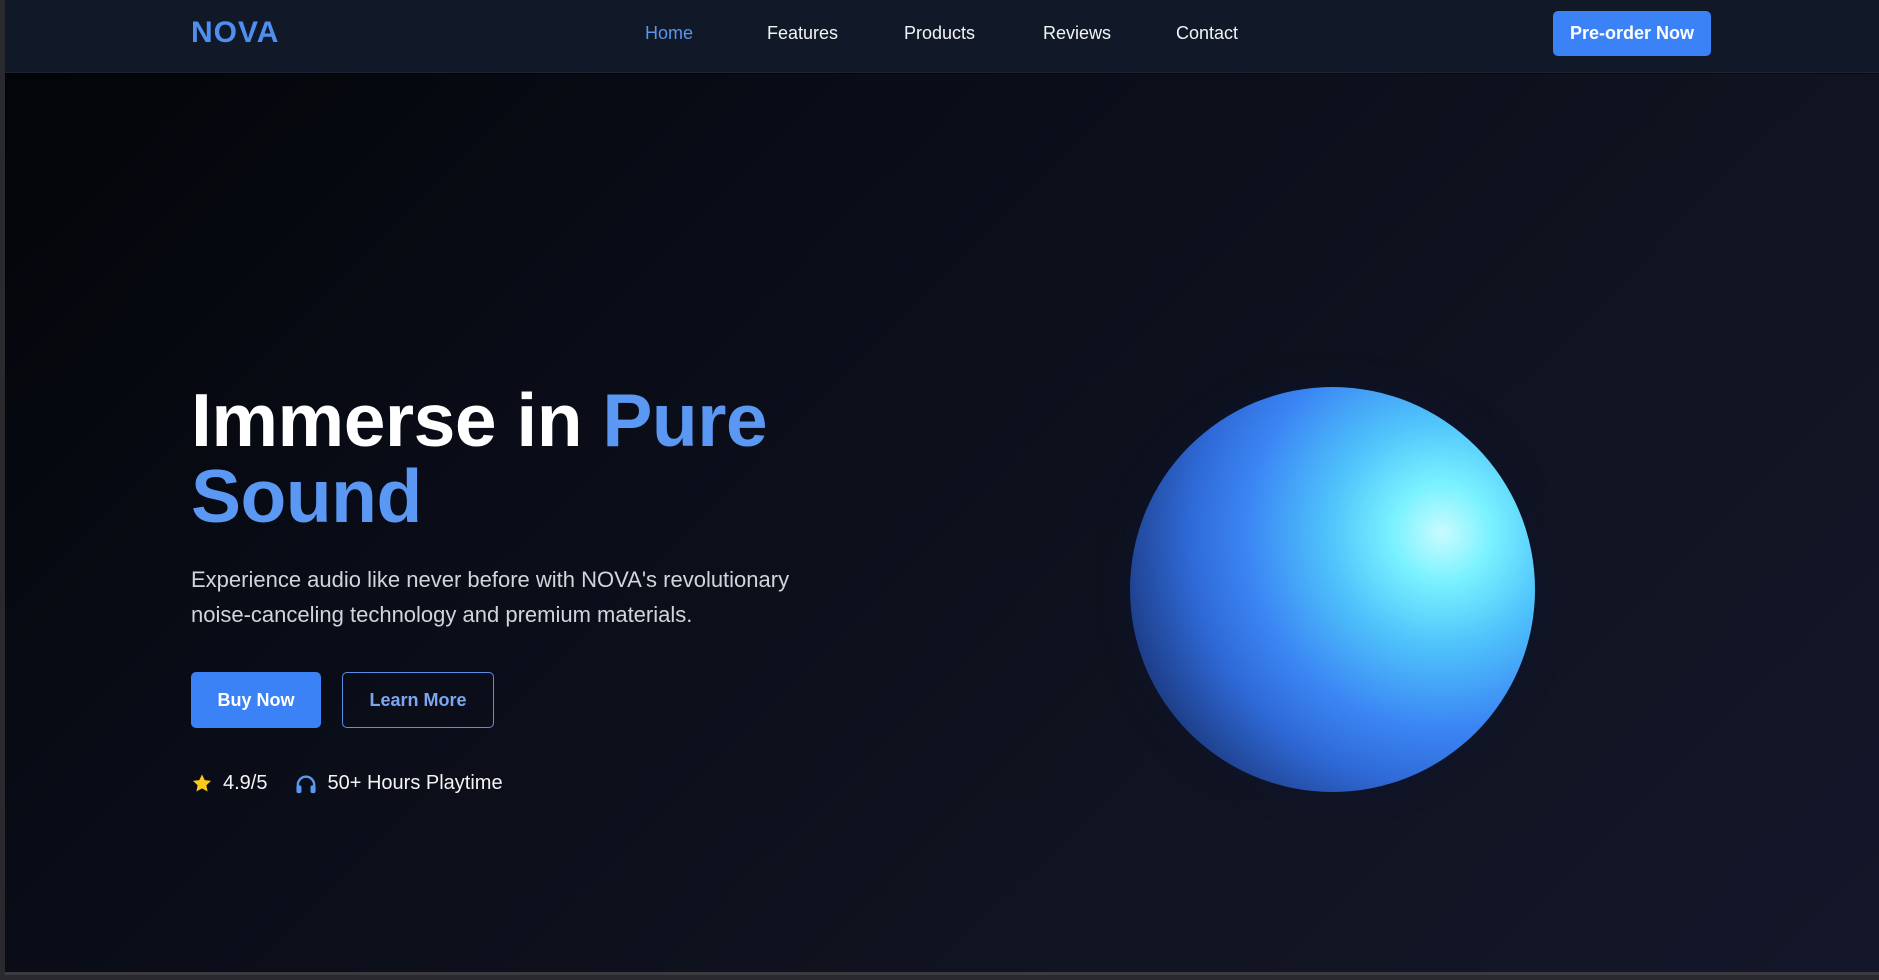  I want to click on playtime-stat: 50+ Hours Playtime, so click(399, 783).